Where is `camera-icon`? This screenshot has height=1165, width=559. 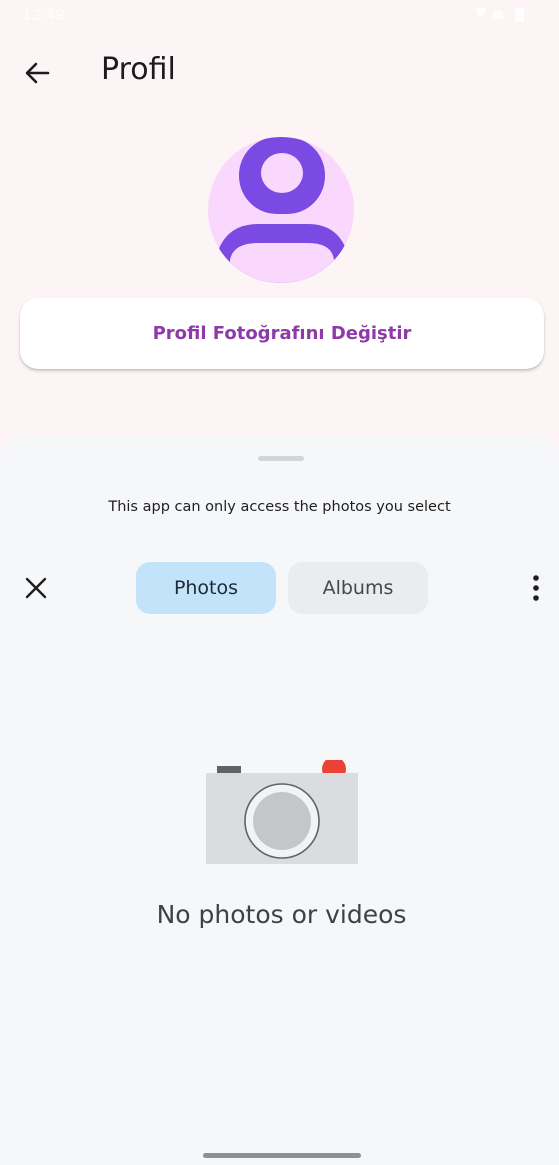 camera-icon is located at coordinates (283, 813).